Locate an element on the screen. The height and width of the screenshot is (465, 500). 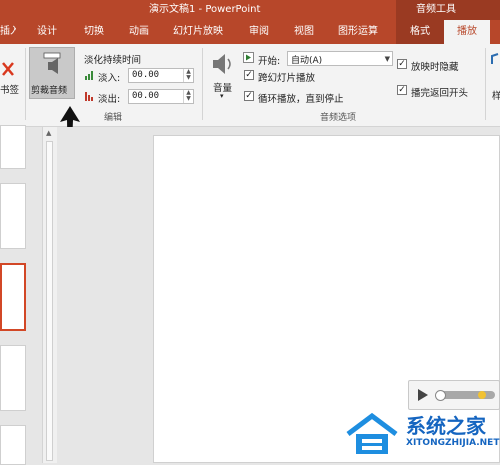
window-title: 演示文稿1 - PowerPoint is located at coordinates (205, 9).